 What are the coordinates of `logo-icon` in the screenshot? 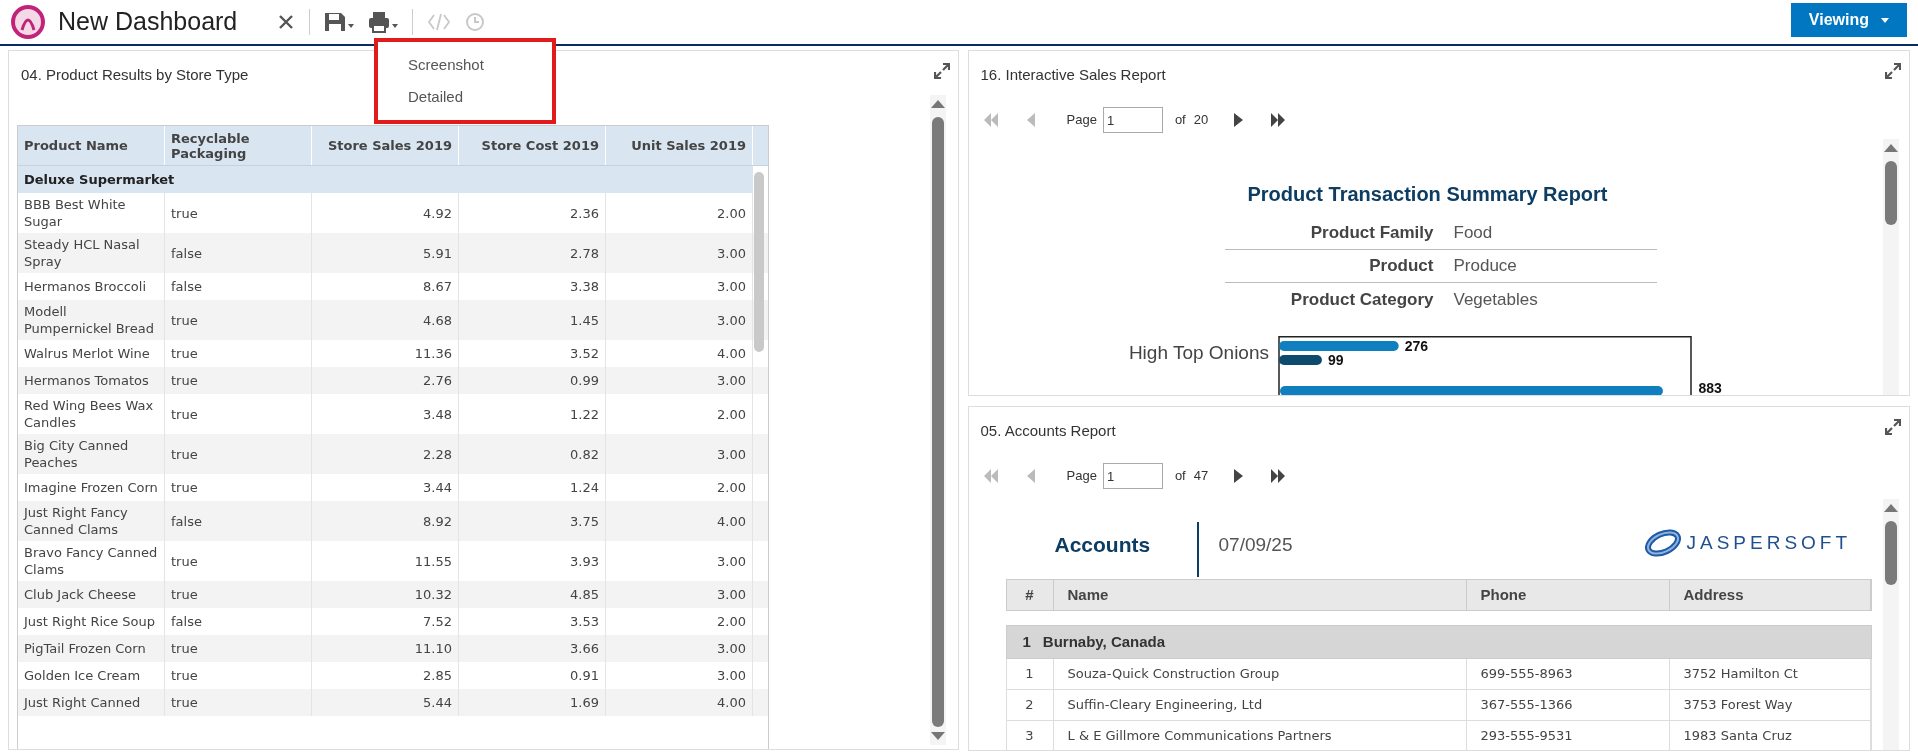 It's located at (28, 22).